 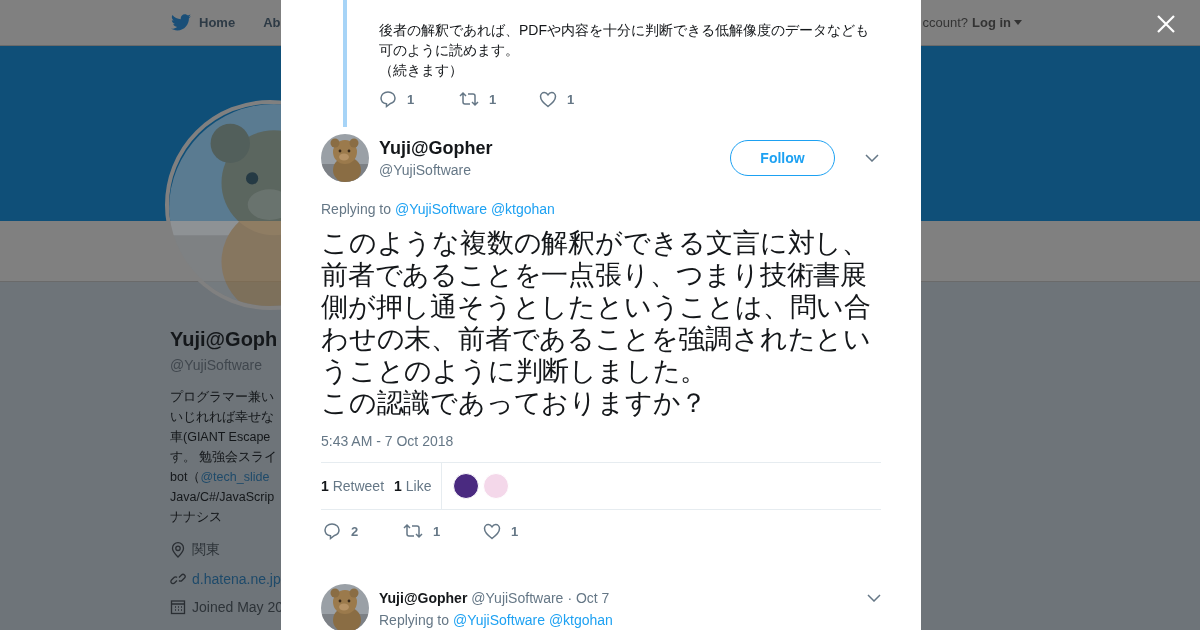 I want to click on reply-count: 1, so click(x=411, y=99).